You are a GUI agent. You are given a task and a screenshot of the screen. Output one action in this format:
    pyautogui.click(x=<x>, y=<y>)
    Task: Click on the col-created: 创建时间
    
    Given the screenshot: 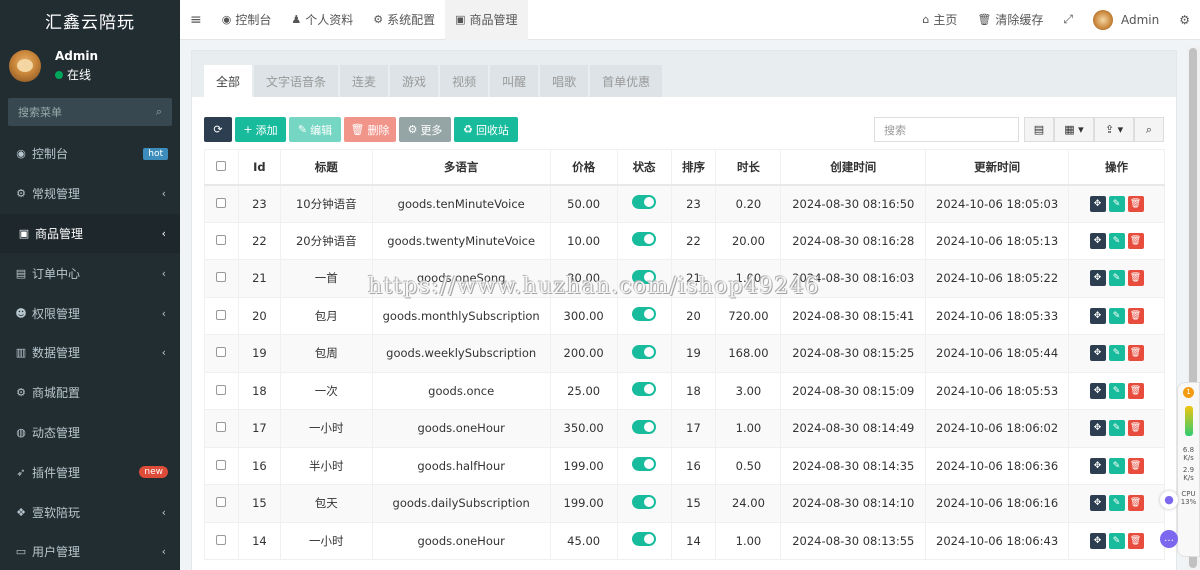 What is the action you would take?
    pyautogui.click(x=853, y=167)
    